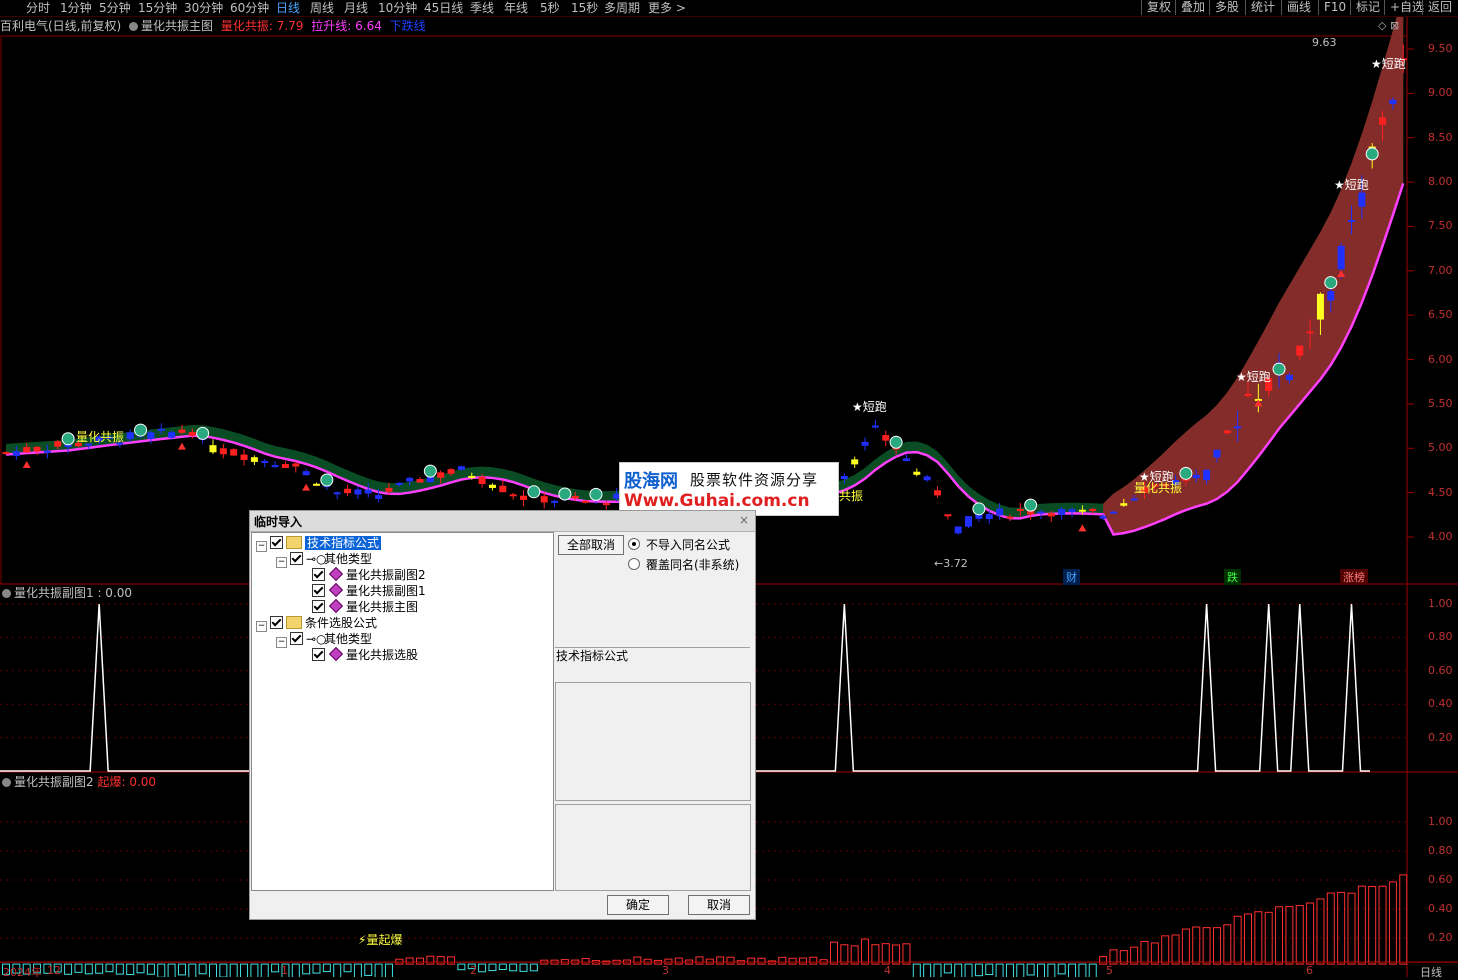 This screenshot has width=1458, height=980. Describe the element at coordinates (38, 8) in the screenshot. I see `tf-fenshi: 分时` at that location.